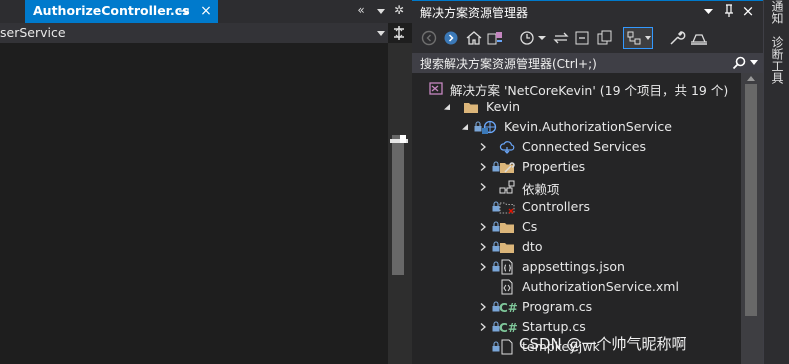 This screenshot has height=364, width=789. I want to click on excluded-folder-icon, so click(507, 207).